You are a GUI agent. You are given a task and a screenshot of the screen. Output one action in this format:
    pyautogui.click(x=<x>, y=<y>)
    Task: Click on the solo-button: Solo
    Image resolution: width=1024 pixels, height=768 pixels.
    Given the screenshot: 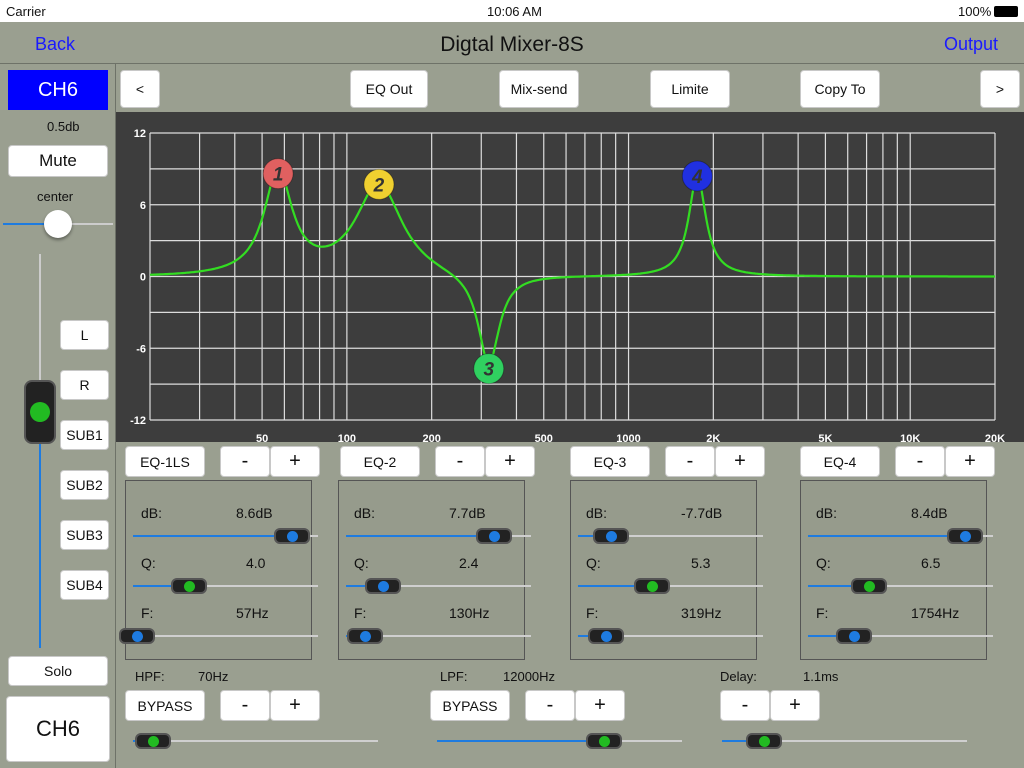 What is the action you would take?
    pyautogui.click(x=58, y=671)
    